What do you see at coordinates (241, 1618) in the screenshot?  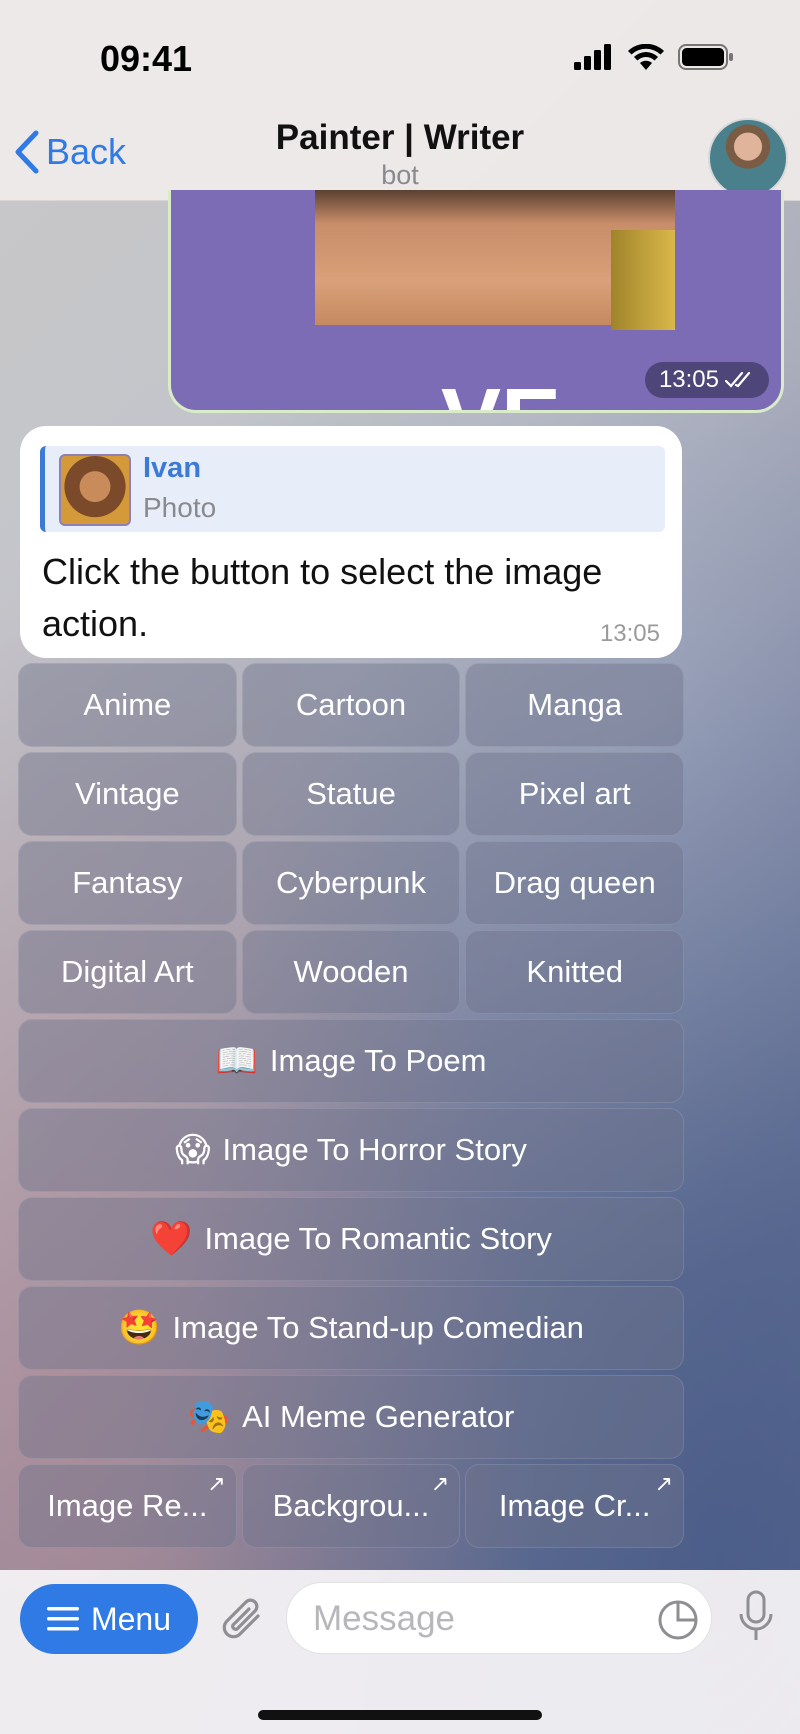 I see `paperclip-icon` at bounding box center [241, 1618].